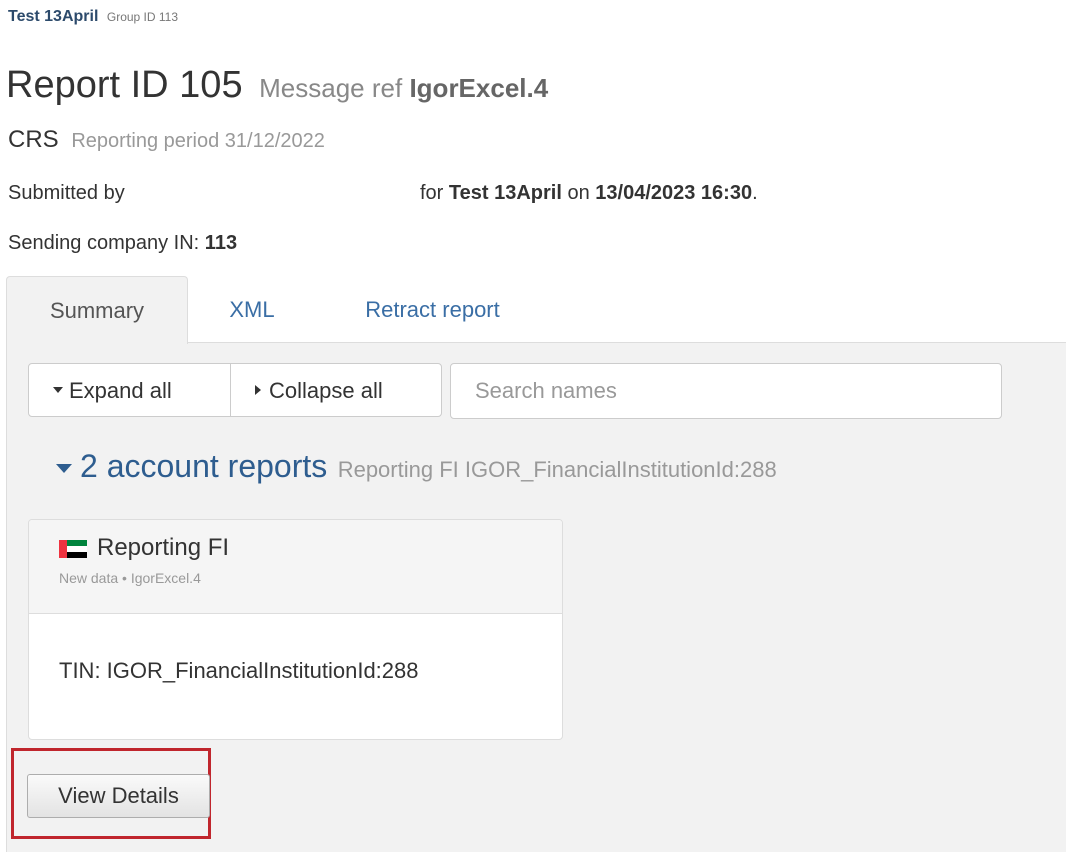 The image size is (1066, 852). What do you see at coordinates (331, 88) in the screenshot?
I see `message-ref-label: Message ref` at bounding box center [331, 88].